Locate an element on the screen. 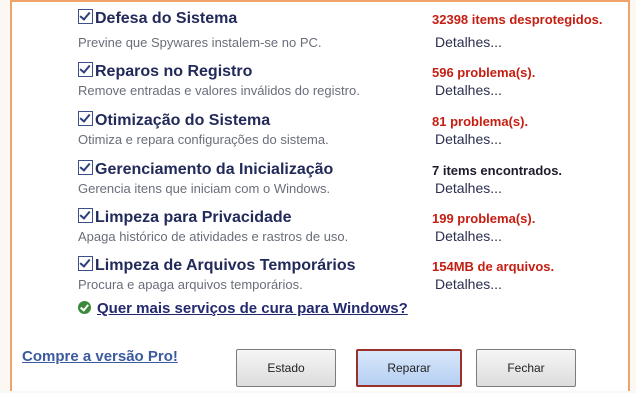 The width and height of the screenshot is (636, 393). close-button: Fechar is located at coordinates (526, 368).